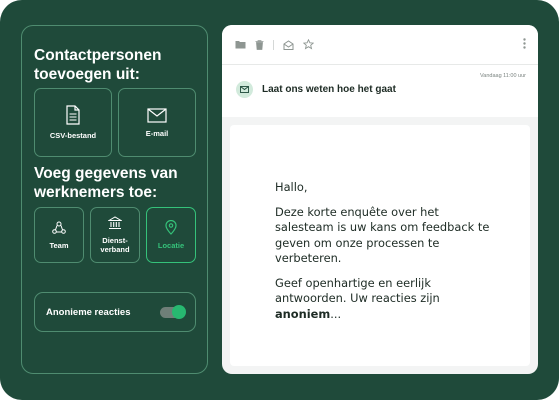 This screenshot has height=400, width=559. What do you see at coordinates (73, 115) in the screenshot?
I see `csv-file-icon` at bounding box center [73, 115].